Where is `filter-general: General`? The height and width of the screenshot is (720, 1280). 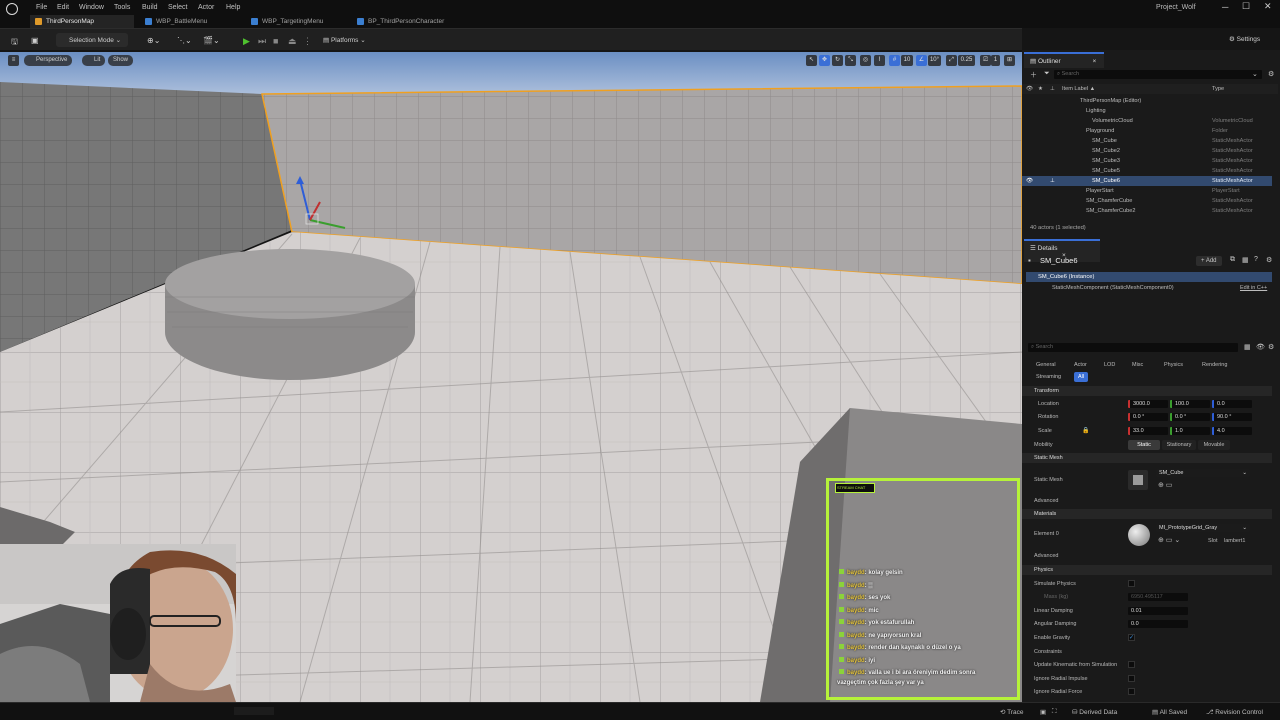 filter-general: General is located at coordinates (1046, 365).